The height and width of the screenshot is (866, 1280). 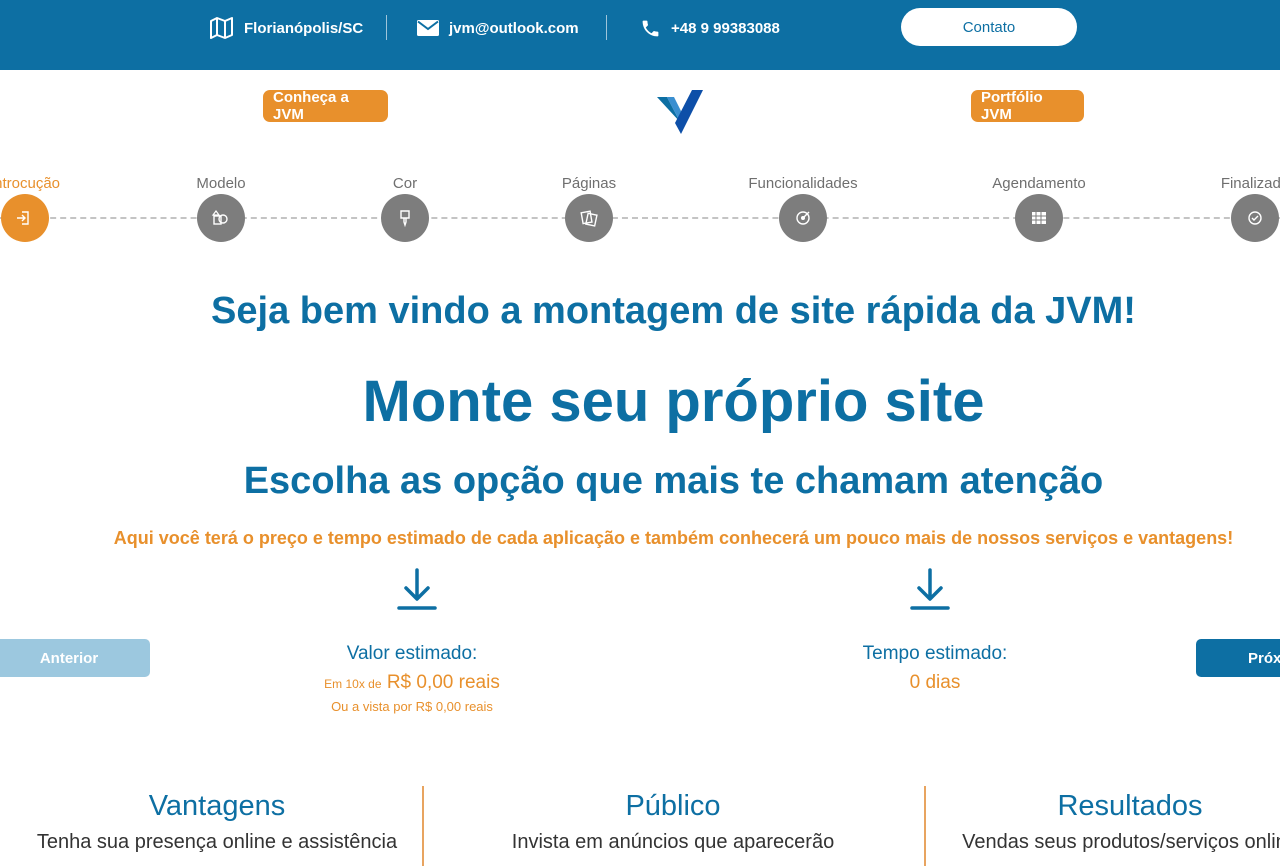 I want to click on shapes-icon, so click(x=219, y=217).